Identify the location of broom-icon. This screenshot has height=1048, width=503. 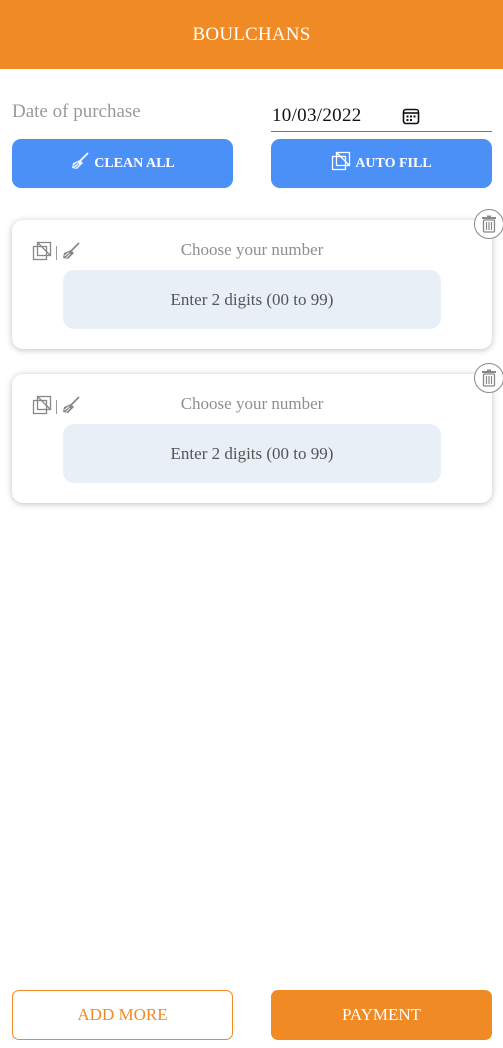
(82, 163).